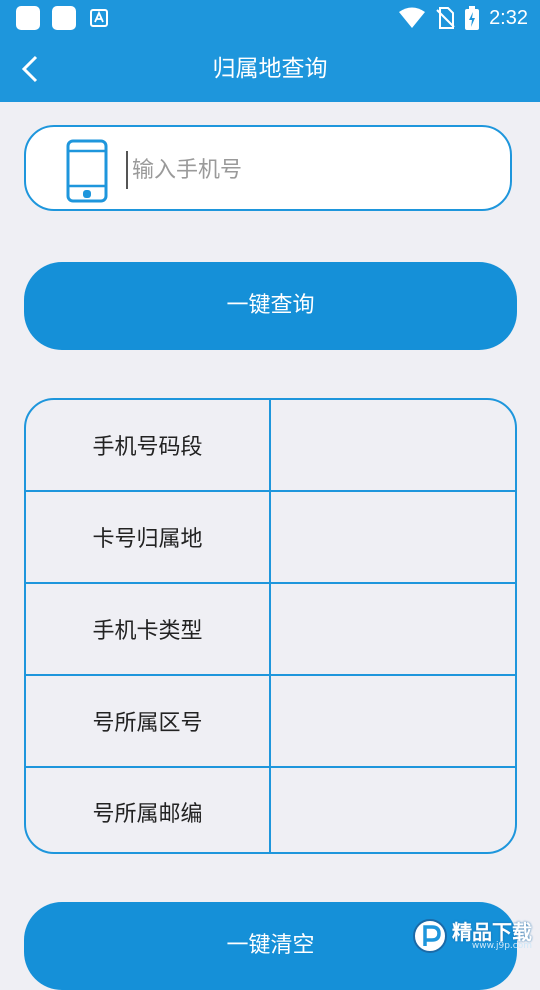 The height and width of the screenshot is (990, 540). I want to click on table-row: 卡号归属地, so click(270, 538).